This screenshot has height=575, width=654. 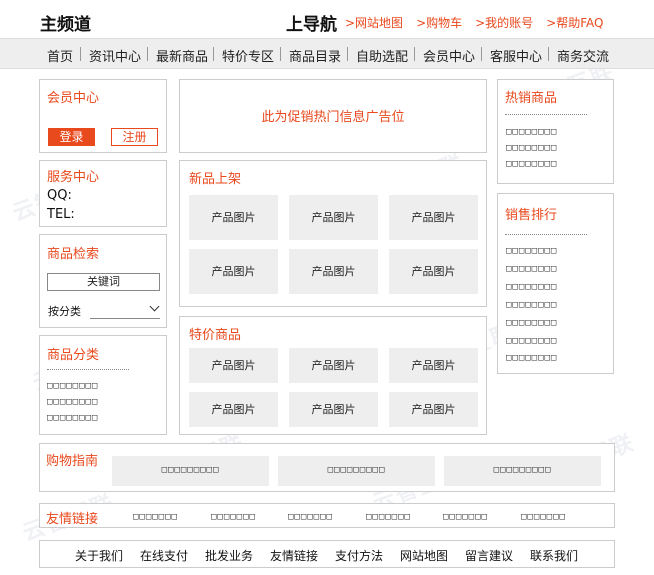 What do you see at coordinates (382, 55) in the screenshot?
I see `nav-item-self-config: 自助选配` at bounding box center [382, 55].